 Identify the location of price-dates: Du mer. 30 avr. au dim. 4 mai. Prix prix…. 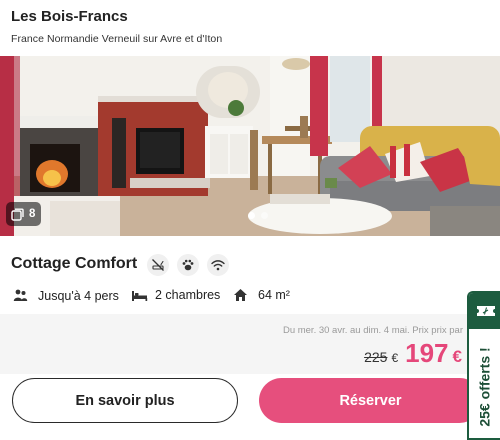
(372, 330).